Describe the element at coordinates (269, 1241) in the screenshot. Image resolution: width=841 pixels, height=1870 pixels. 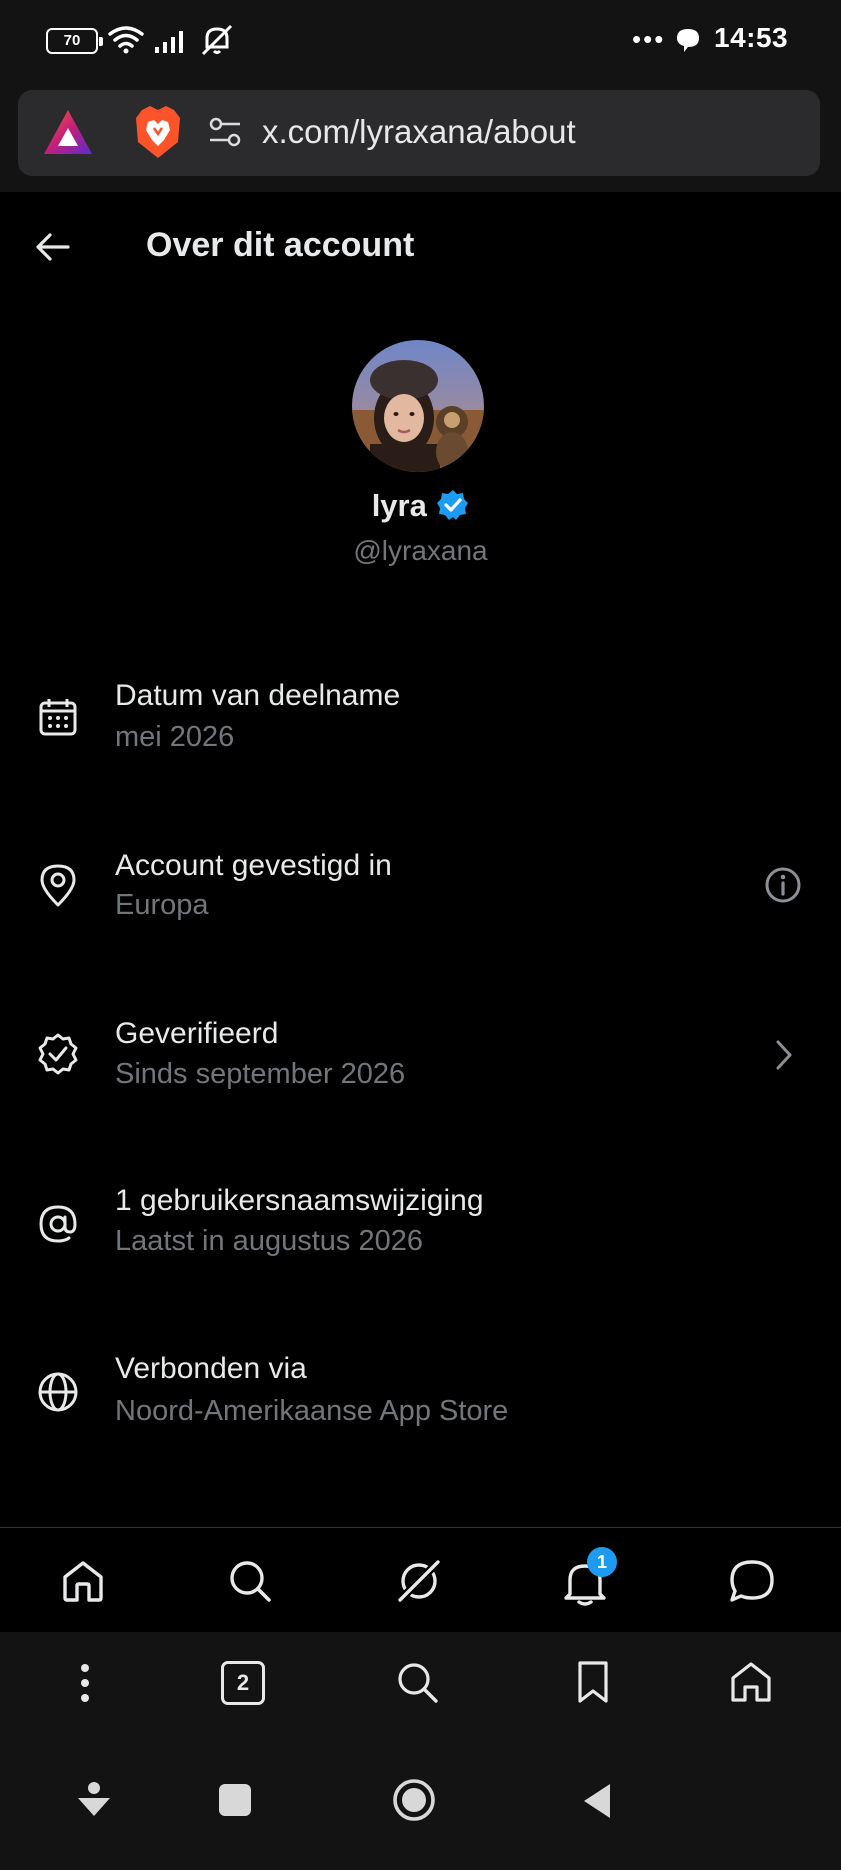
I see `row-subtitle: Laatst in augustus 2026` at that location.